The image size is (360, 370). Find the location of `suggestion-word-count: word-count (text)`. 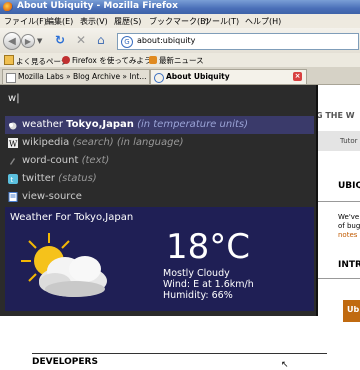

suggestion-word-count: word-count (text) is located at coordinates (159, 161).